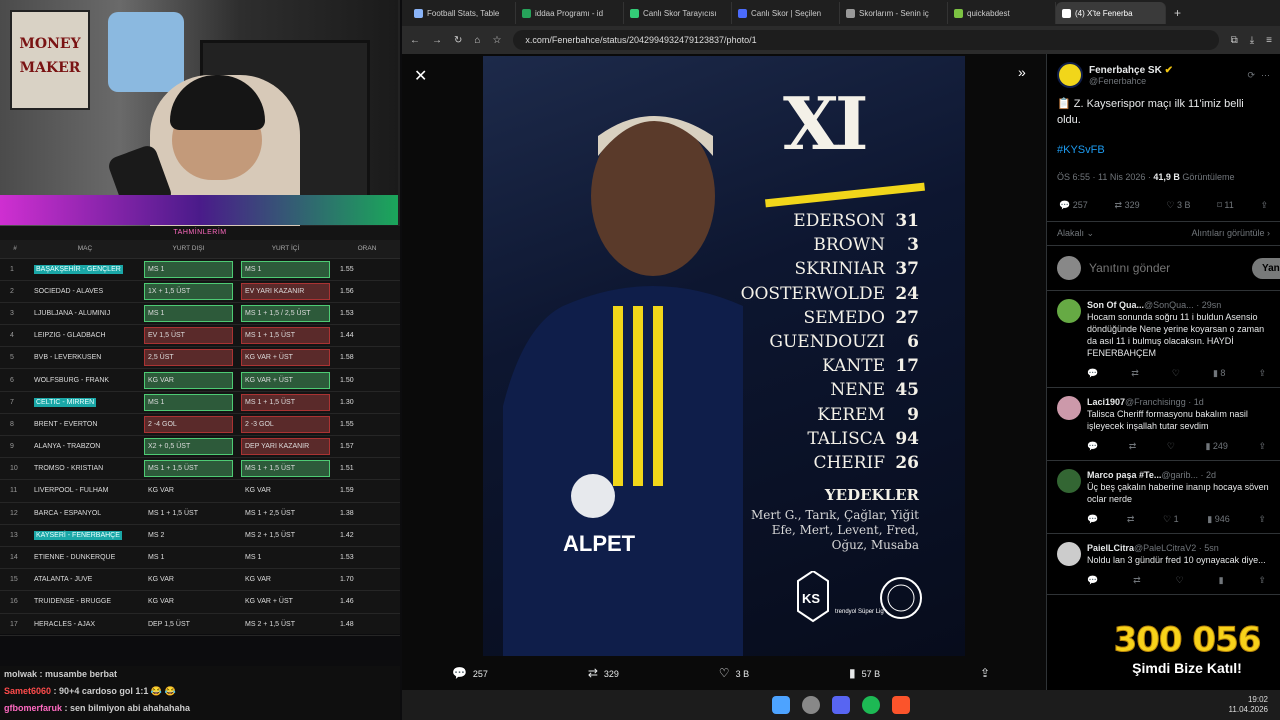  Describe the element at coordinates (1177, 13) in the screenshot. I see `new-tab-icon: +` at that location.